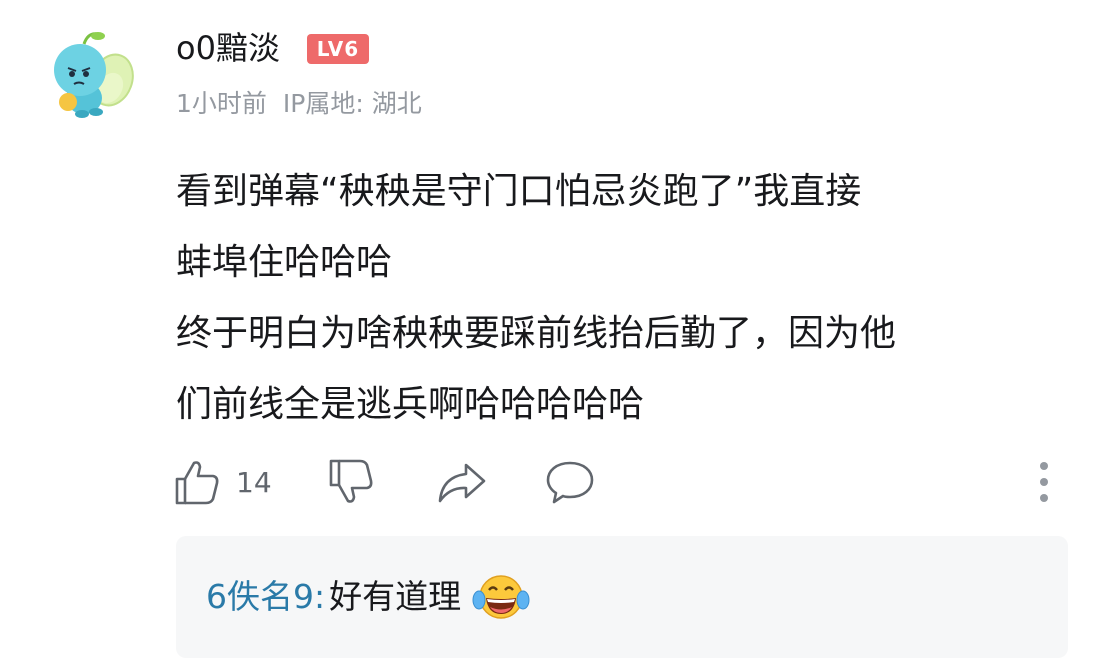 This screenshot has height=663, width=1104. I want to click on comment-line: 看到弹幕“秧秧是守门口怕忌炎跑了”我直接, so click(519, 191).